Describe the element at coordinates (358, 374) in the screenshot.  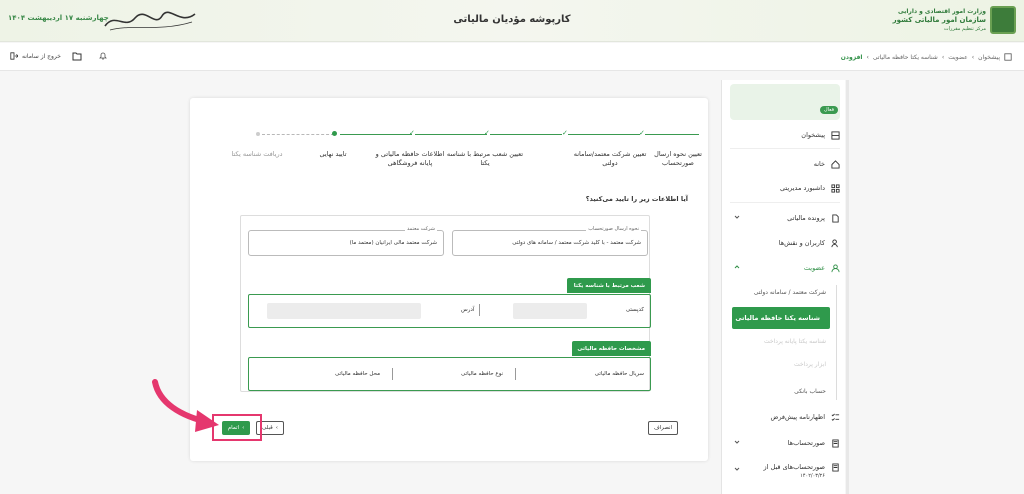
I see `location-label: محل حافظه مالیاتی` at that location.